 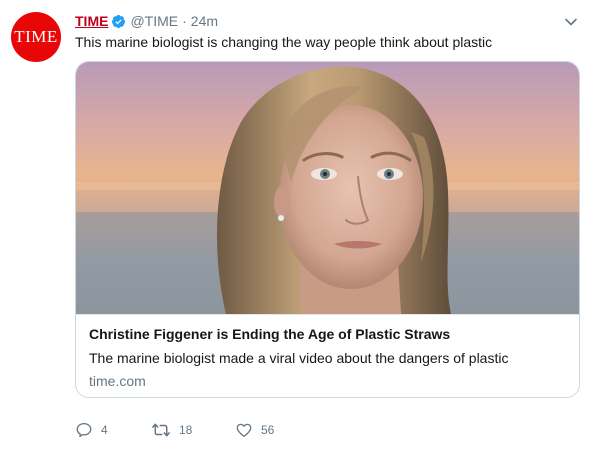 I want to click on reply-button: 4, so click(x=107, y=430).